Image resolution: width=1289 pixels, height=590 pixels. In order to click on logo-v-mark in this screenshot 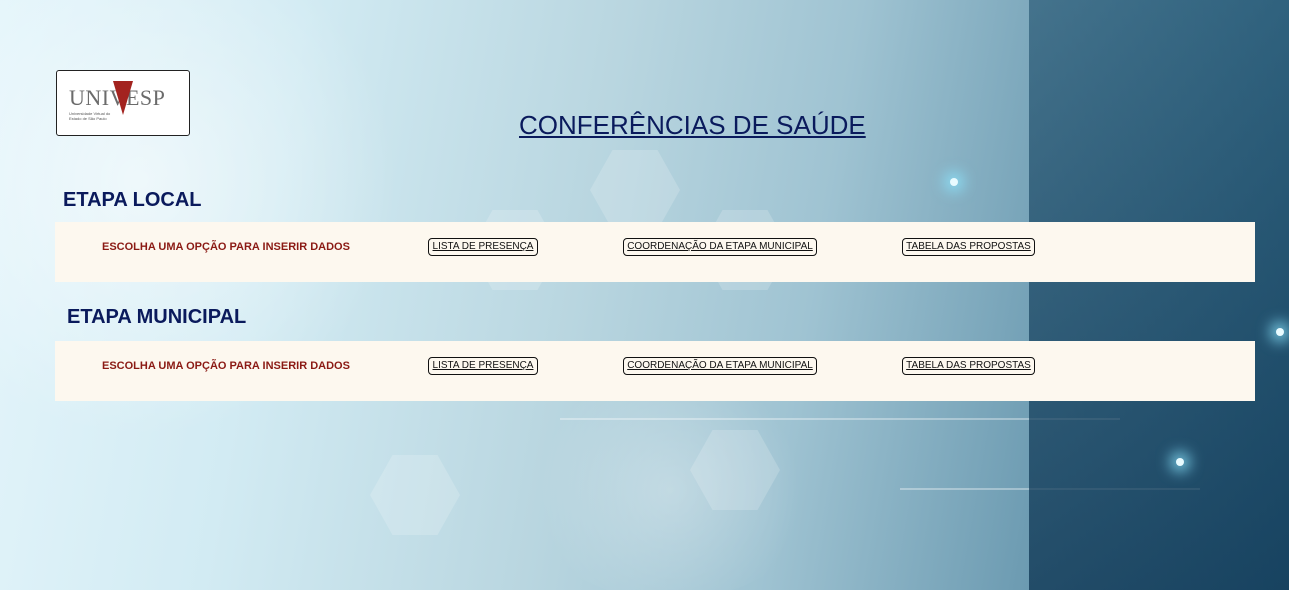, I will do `click(123, 98)`.